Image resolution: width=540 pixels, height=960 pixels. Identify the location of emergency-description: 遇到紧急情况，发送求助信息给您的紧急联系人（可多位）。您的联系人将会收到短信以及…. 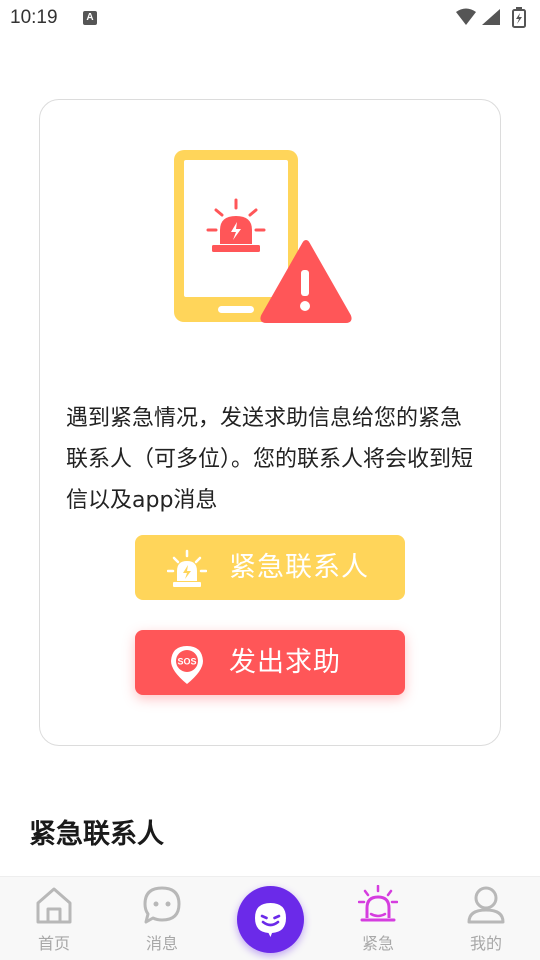
(270, 459).